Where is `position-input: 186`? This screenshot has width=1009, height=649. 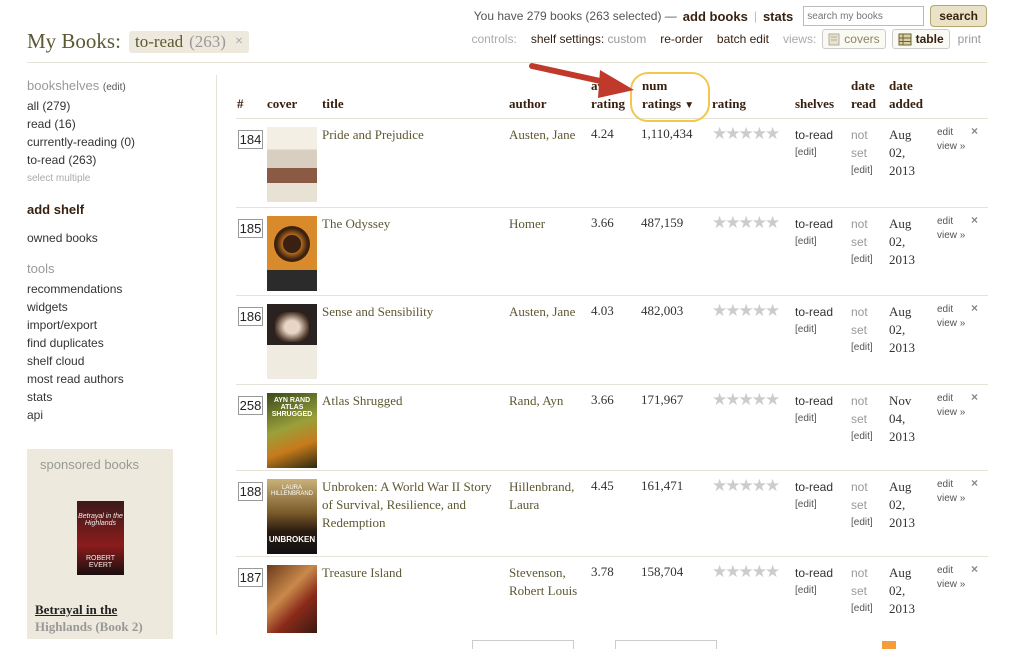 position-input: 186 is located at coordinates (250, 316).